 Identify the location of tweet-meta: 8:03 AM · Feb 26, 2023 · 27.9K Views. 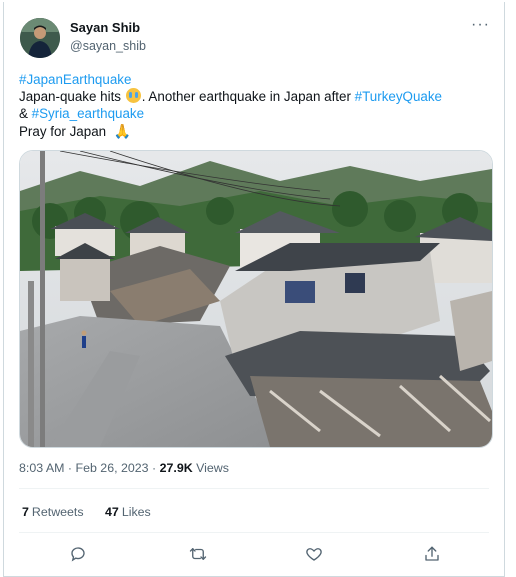
(124, 468).